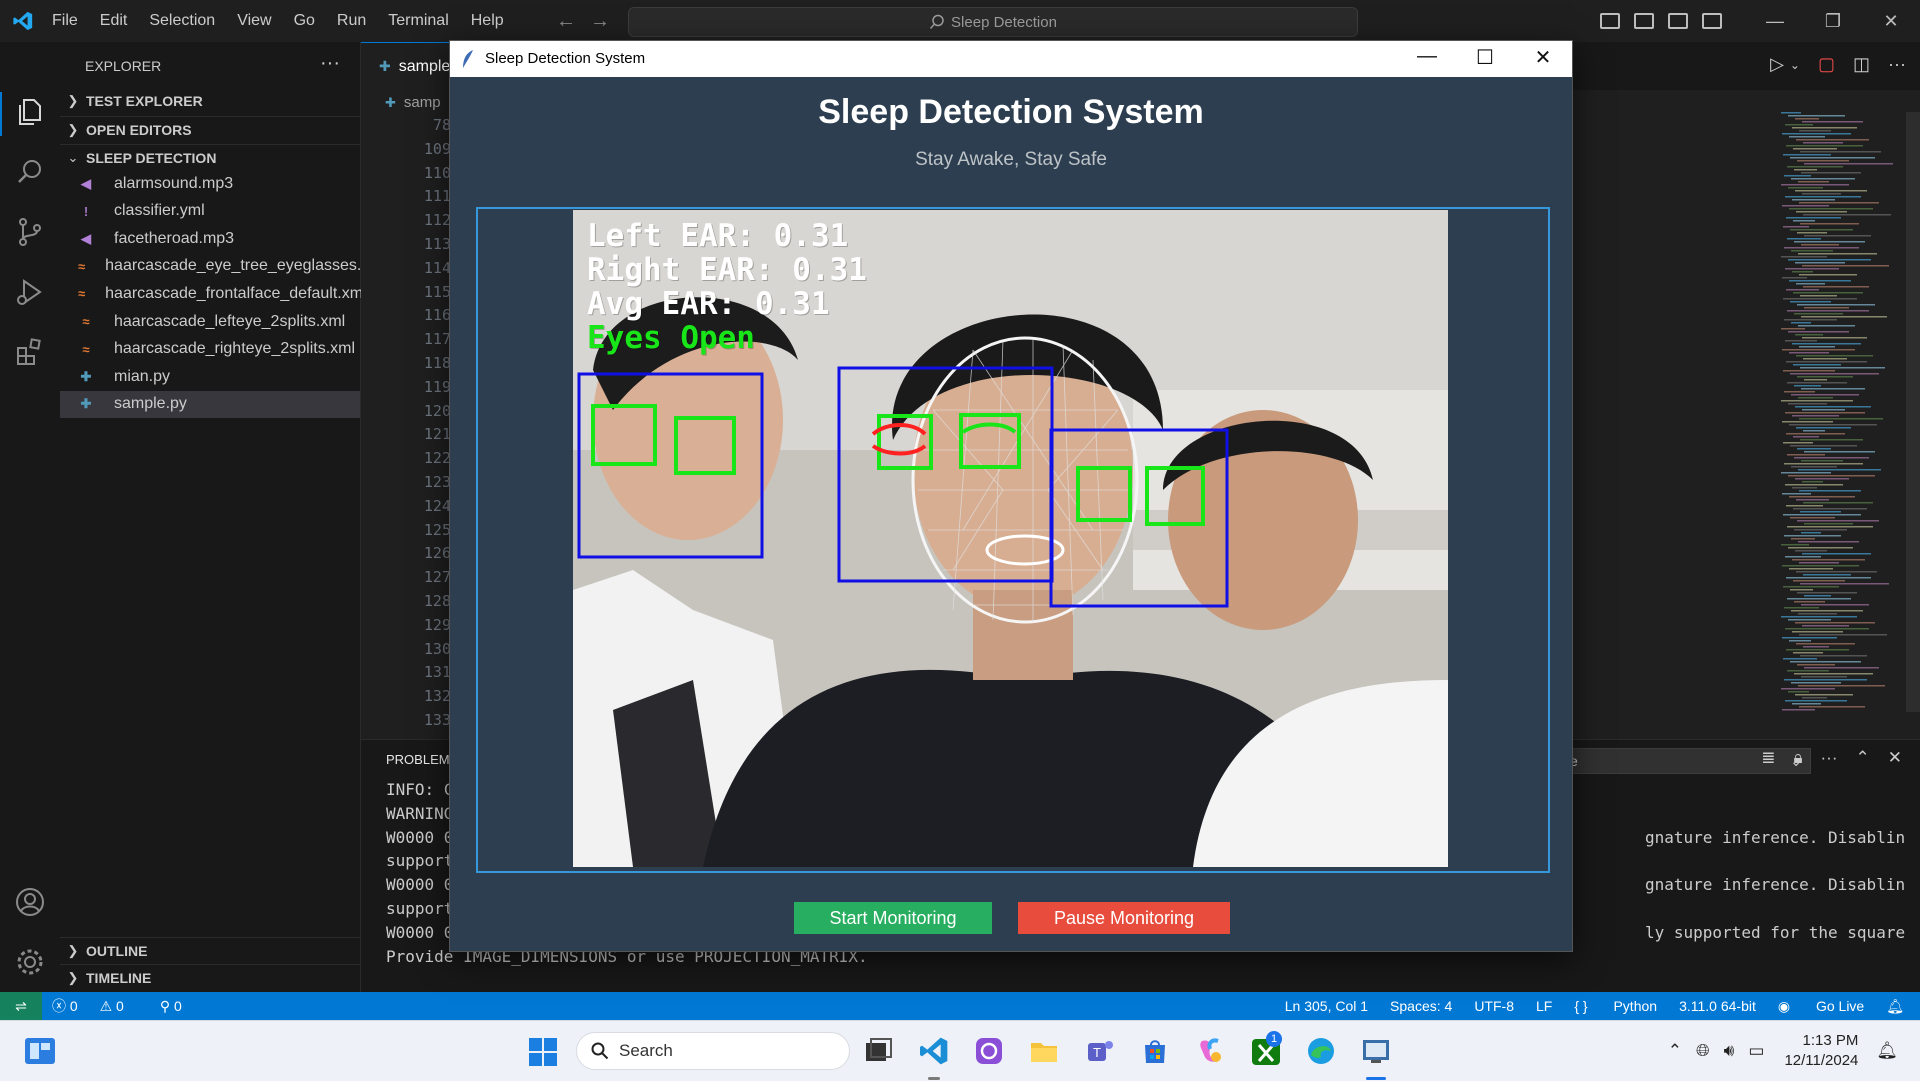 This screenshot has height=1081, width=1920. Describe the element at coordinates (1376, 1051) in the screenshot. I see `python-app-icon` at that location.